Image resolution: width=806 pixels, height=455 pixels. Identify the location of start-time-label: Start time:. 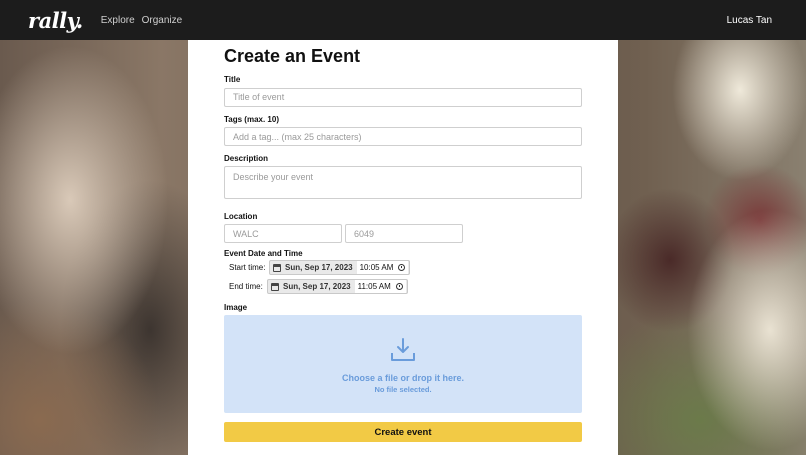
(247, 267).